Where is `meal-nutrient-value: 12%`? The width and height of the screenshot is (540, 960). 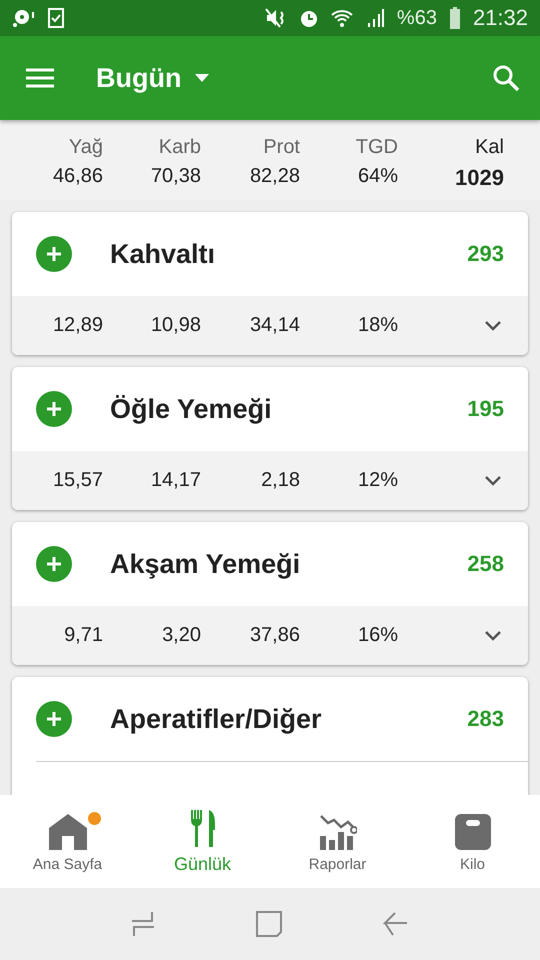
meal-nutrient-value: 12% is located at coordinates (378, 480).